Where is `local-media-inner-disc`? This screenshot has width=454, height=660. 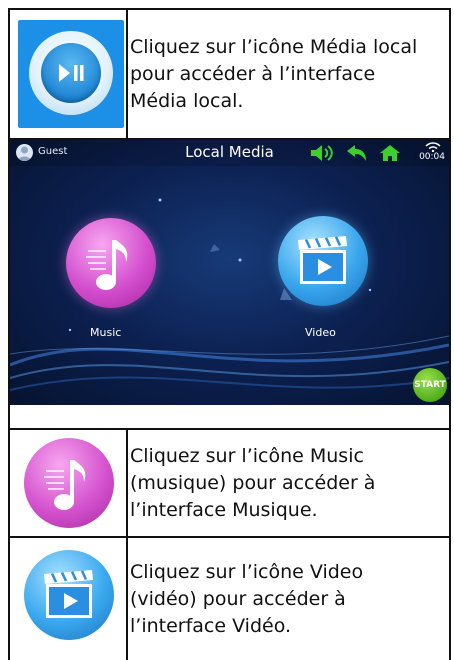
local-media-inner-disc is located at coordinates (71, 73).